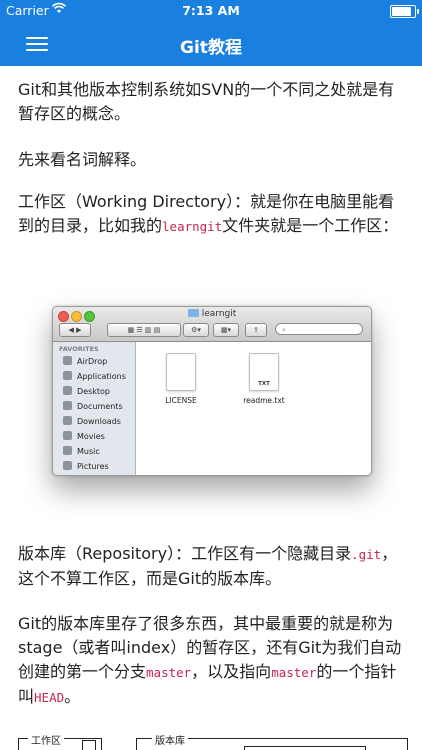  Describe the element at coordinates (185, 553) in the screenshot. I see `text-segment: 版本库（Repository）：工作区有一个隐藏目录` at that location.